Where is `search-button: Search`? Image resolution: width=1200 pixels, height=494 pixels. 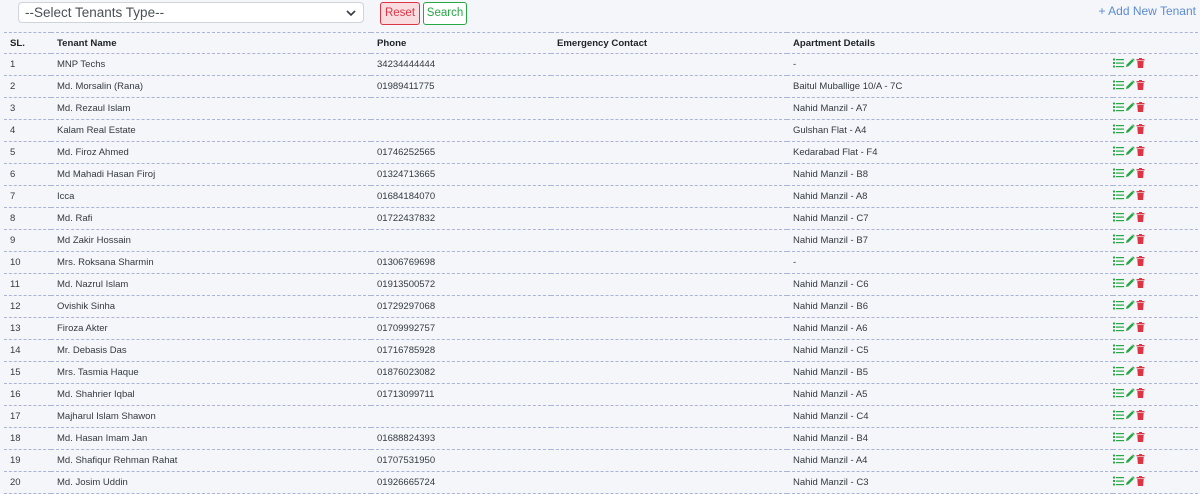
search-button: Search is located at coordinates (445, 13).